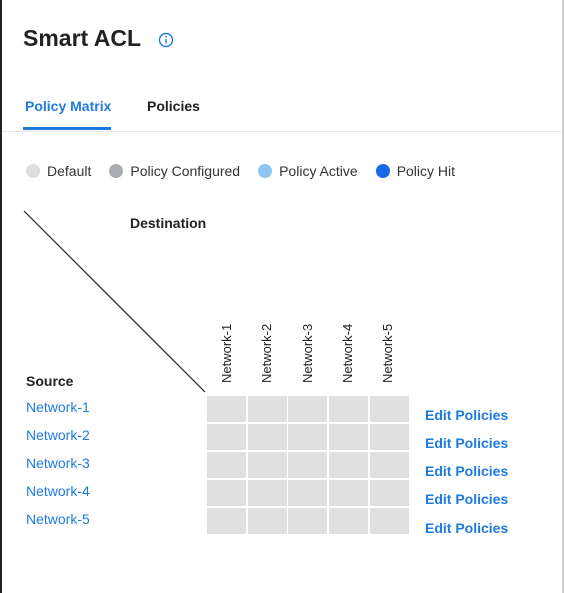 This screenshot has width=564, height=593. What do you see at coordinates (58, 519) in the screenshot?
I see `row-label-network-5: Network-5` at bounding box center [58, 519].